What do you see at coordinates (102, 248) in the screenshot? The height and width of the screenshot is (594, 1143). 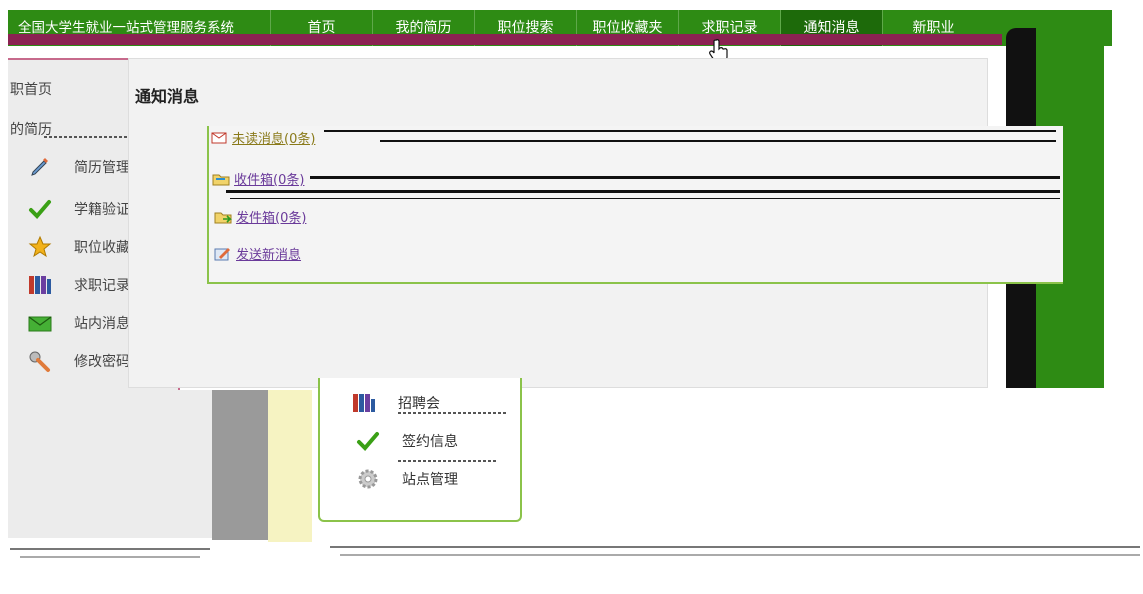 I see `sidebar-item-label: 职位收藏` at bounding box center [102, 248].